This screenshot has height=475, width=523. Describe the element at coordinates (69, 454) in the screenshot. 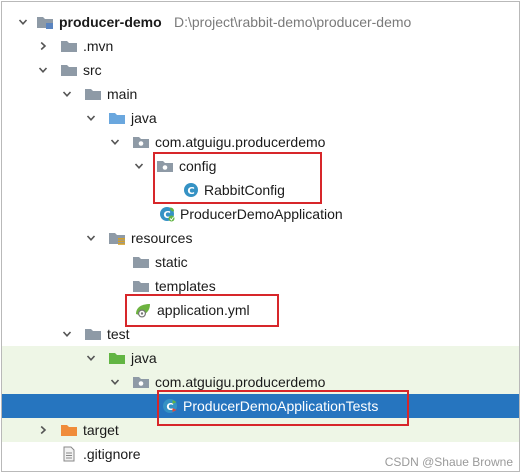

I see `file-icon` at that location.